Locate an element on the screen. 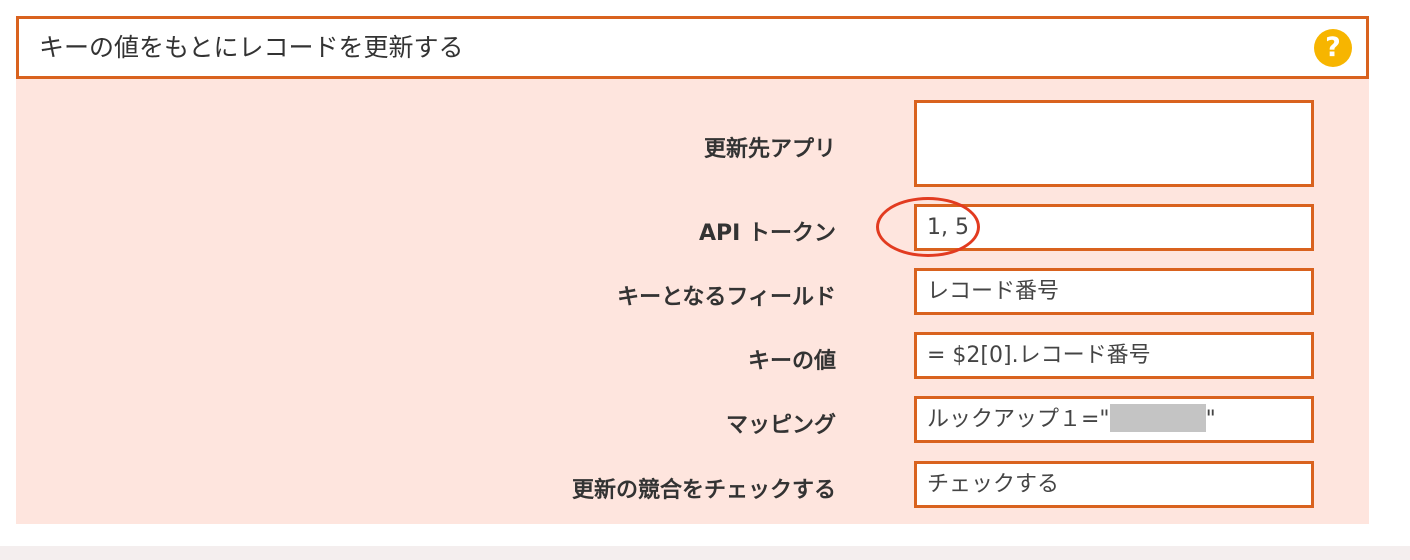 This screenshot has height=560, width=1410. bottom-divider is located at coordinates (705, 553).